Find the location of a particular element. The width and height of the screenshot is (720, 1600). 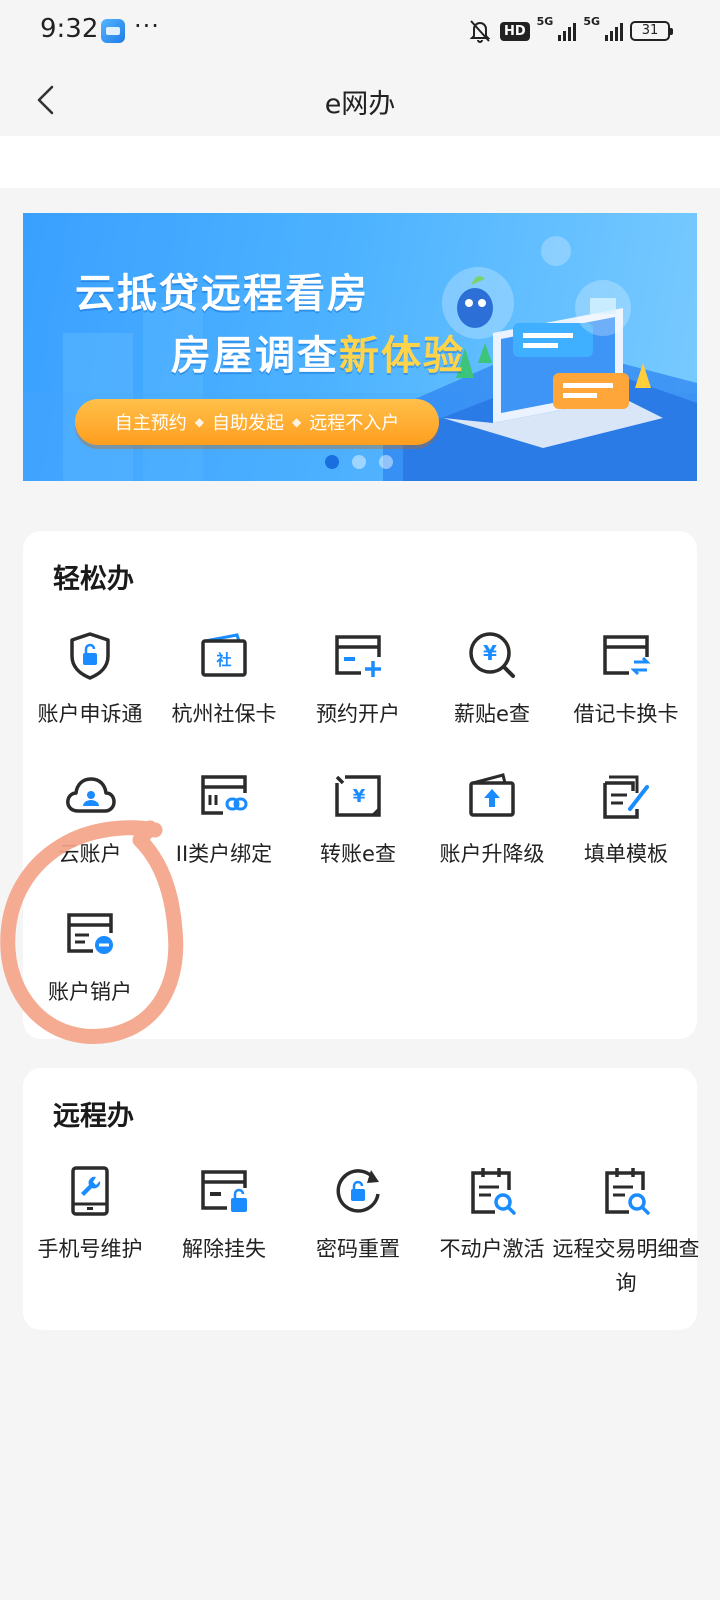

battery-icon: 31 is located at coordinates (651, 31).